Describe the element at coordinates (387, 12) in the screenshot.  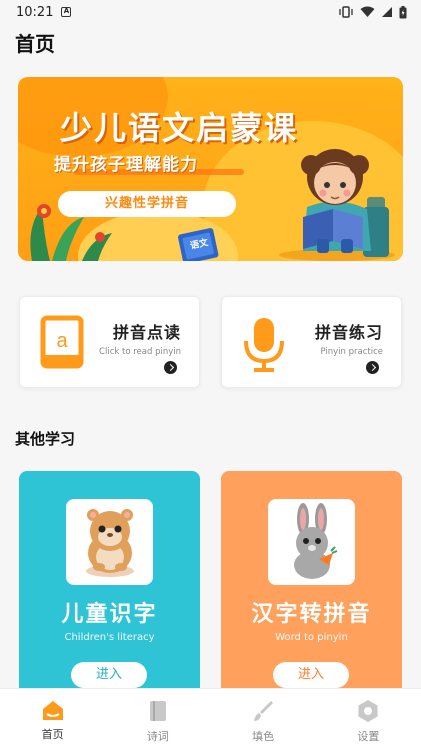
I see `signal-icon` at that location.